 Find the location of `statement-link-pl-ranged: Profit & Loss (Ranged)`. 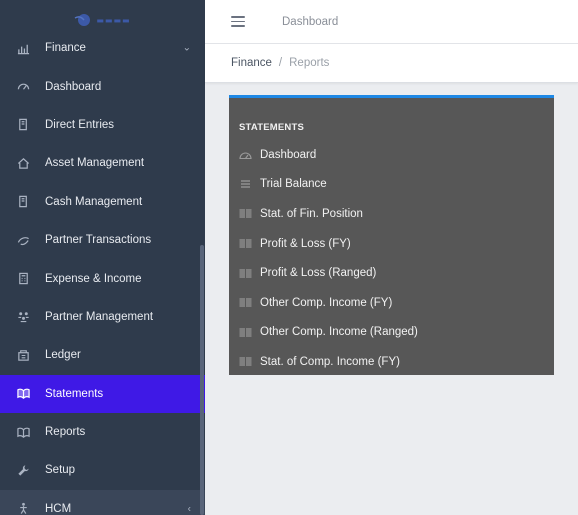

statement-link-pl-ranged: Profit & Loss (Ranged) is located at coordinates (391, 273).